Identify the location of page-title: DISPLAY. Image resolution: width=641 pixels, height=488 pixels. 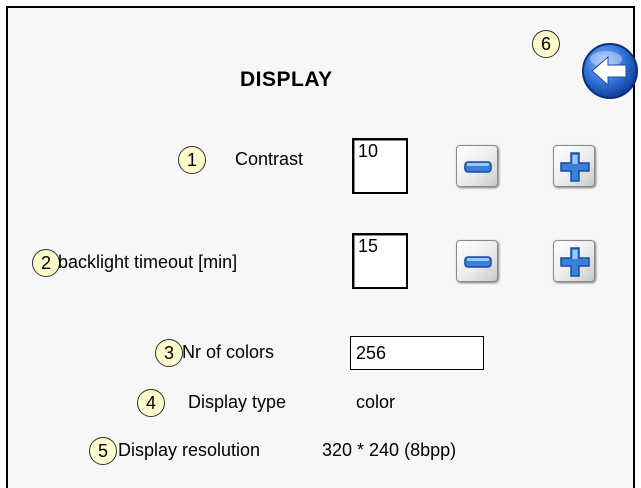
(286, 79).